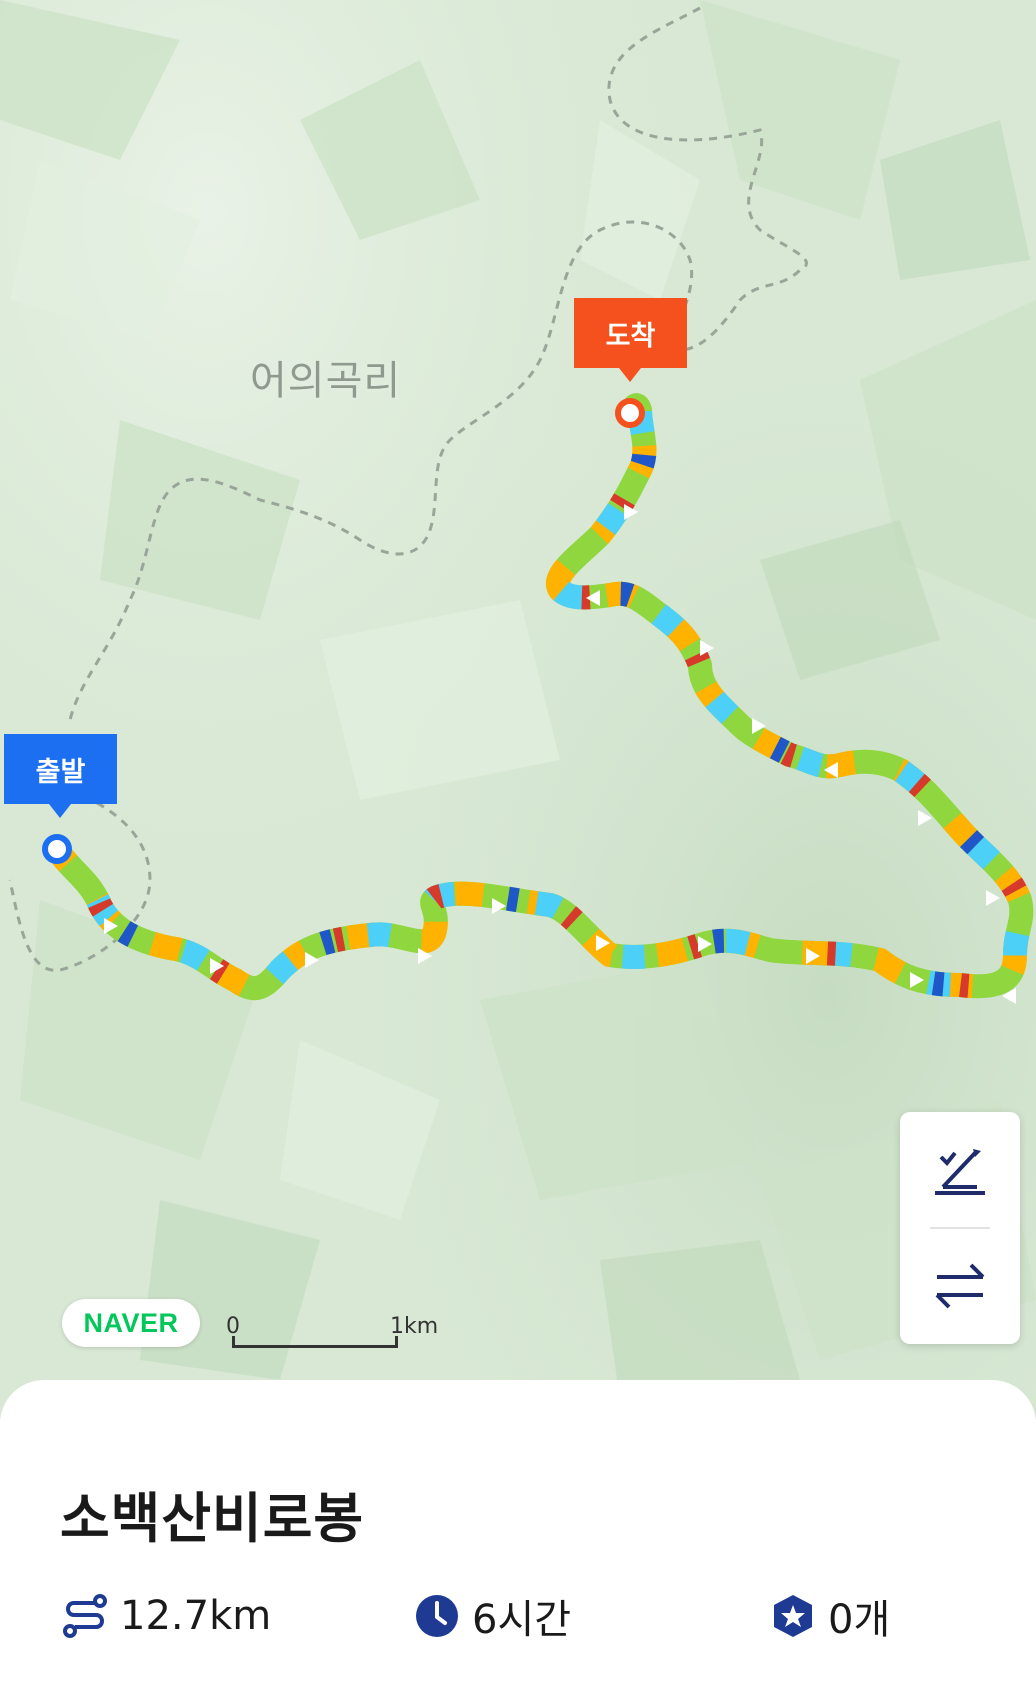 This screenshot has height=1706, width=1036. I want to click on map-scale: 0 1km, so click(332, 1333).